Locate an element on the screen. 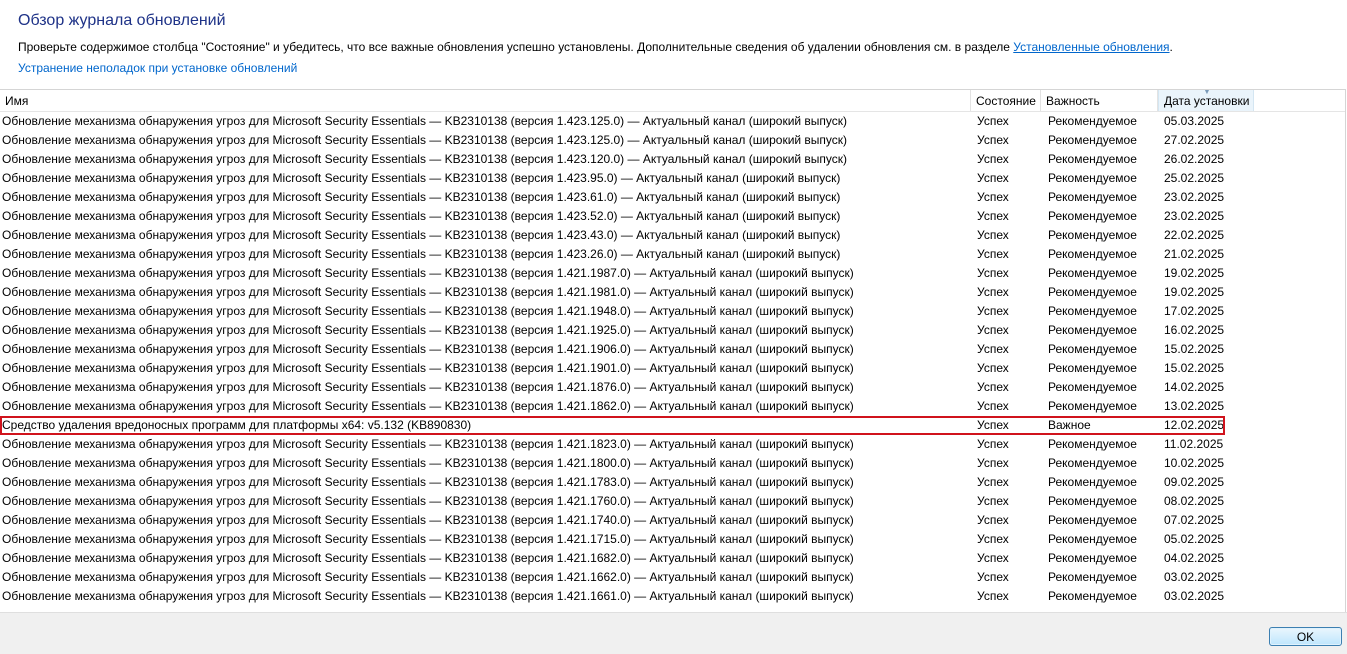 Image resolution: width=1347 pixels, height=654 pixels. column-header-row: Имя Состояние Важность ▼ Дата установки is located at coordinates (672, 101).